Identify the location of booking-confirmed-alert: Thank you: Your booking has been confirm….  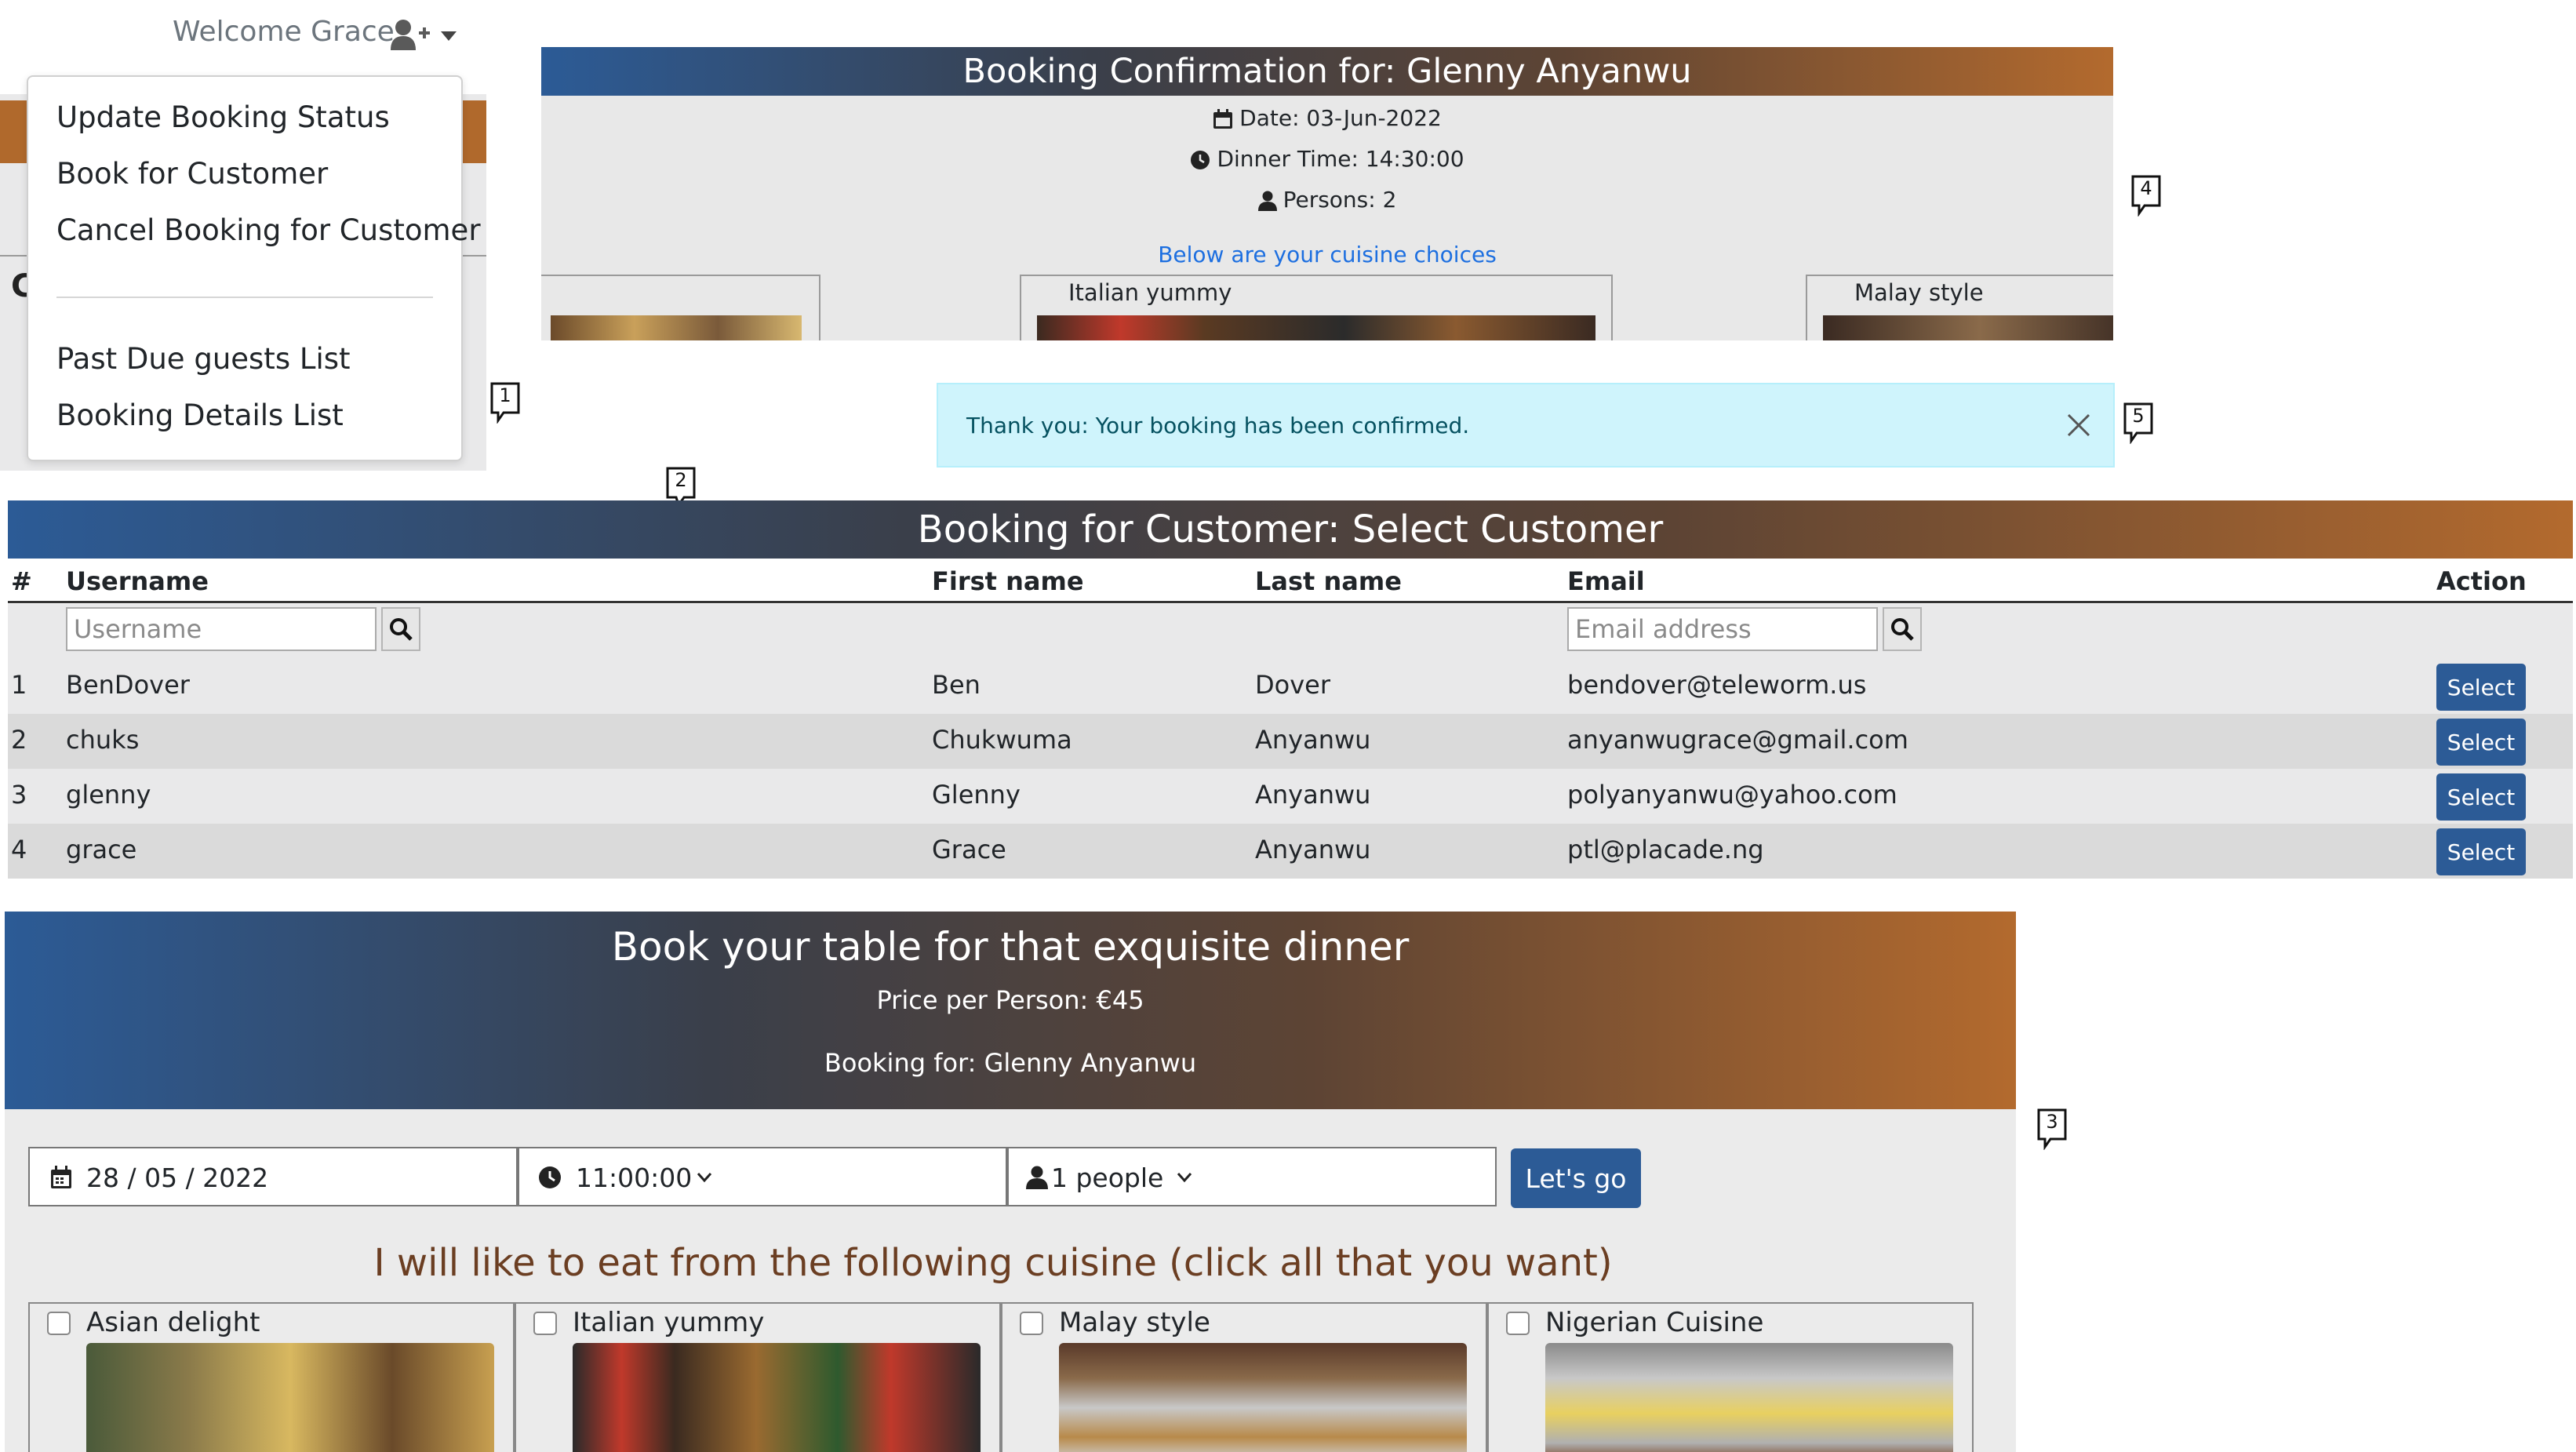
(1526, 425).